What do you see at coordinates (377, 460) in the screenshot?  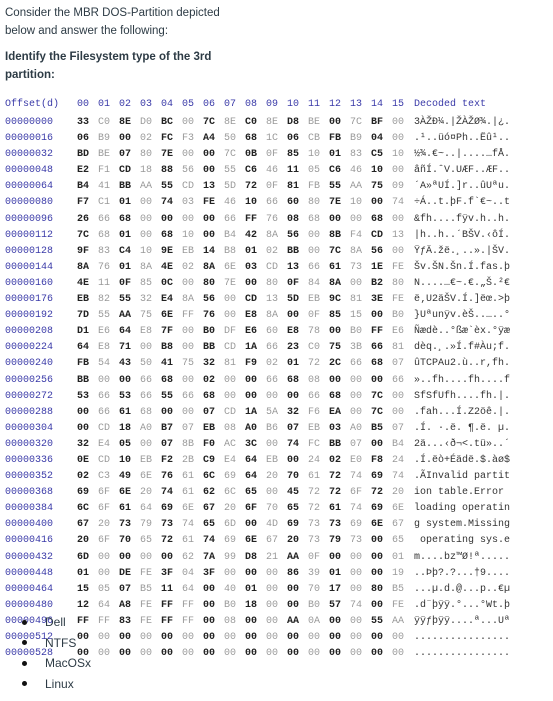 I see `hex-byte: F8` at bounding box center [377, 460].